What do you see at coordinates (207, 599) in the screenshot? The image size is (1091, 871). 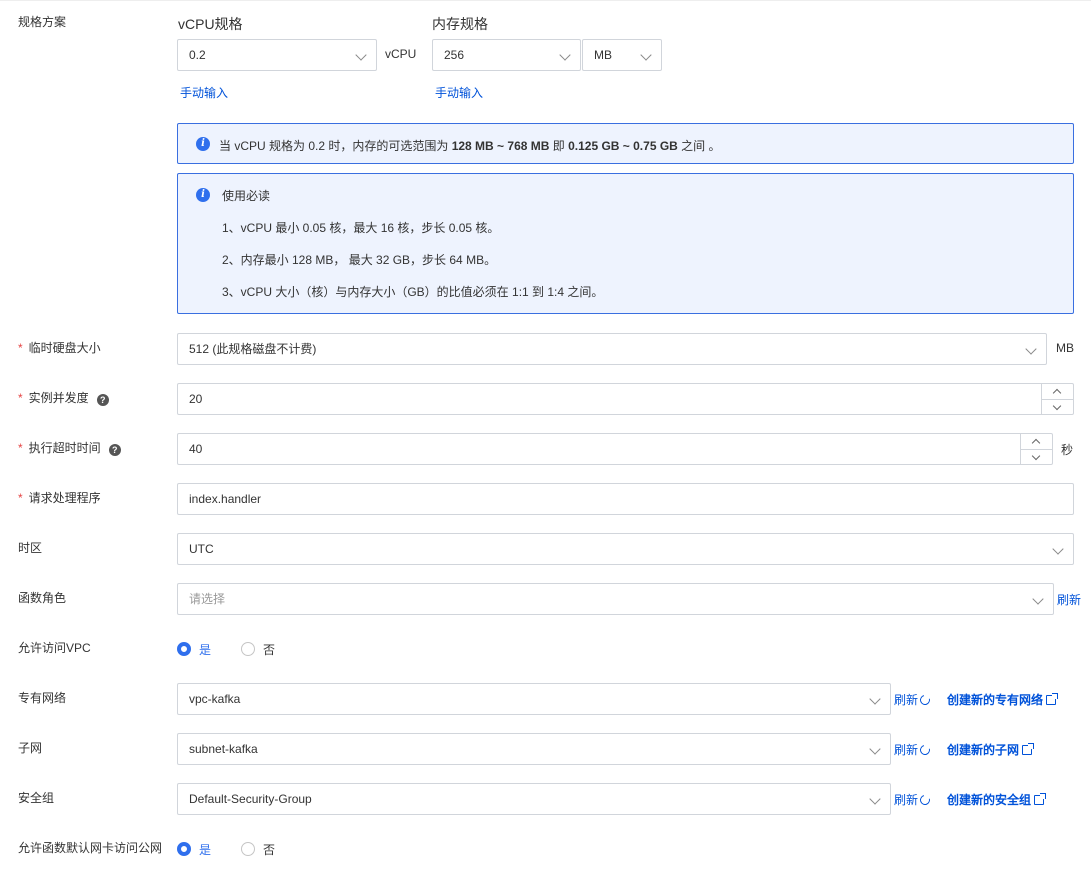 I see `role-placeholder: 请选择` at bounding box center [207, 599].